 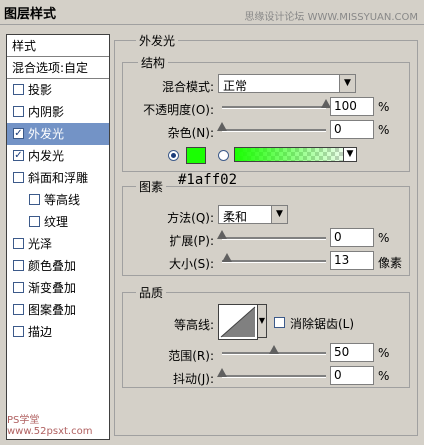 What do you see at coordinates (62, 200) in the screenshot?
I see `sidebar-item-label: 等高线` at bounding box center [62, 200].